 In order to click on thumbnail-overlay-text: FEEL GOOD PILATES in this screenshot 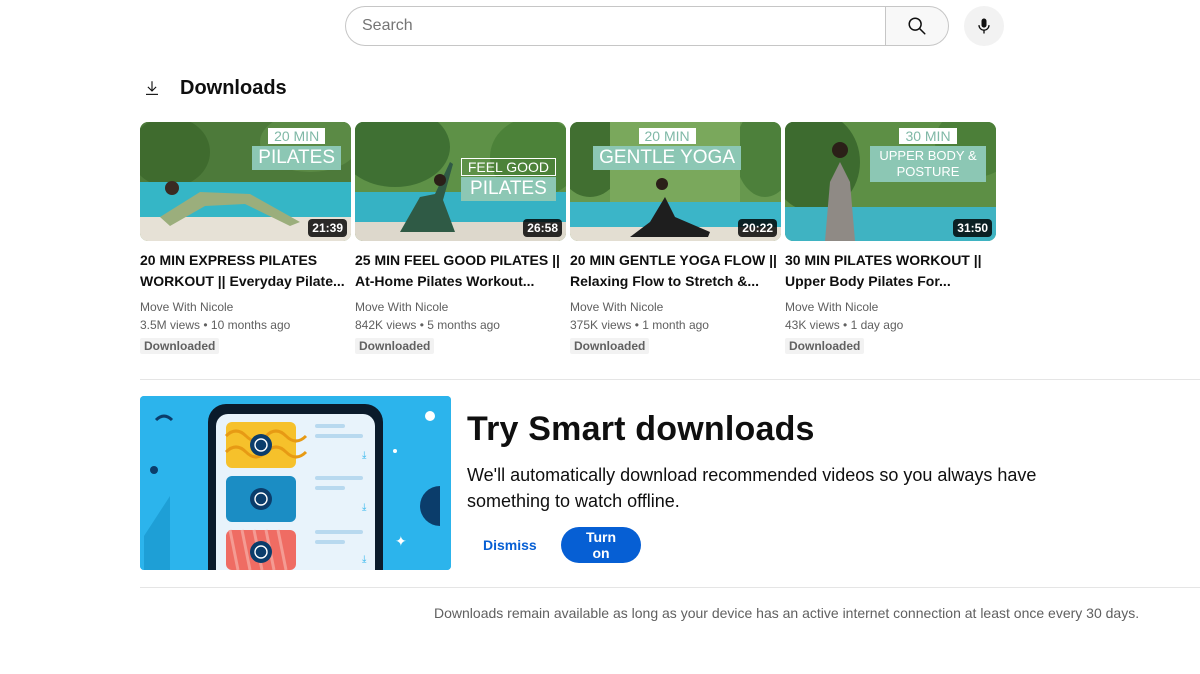, I will do `click(508, 179)`.